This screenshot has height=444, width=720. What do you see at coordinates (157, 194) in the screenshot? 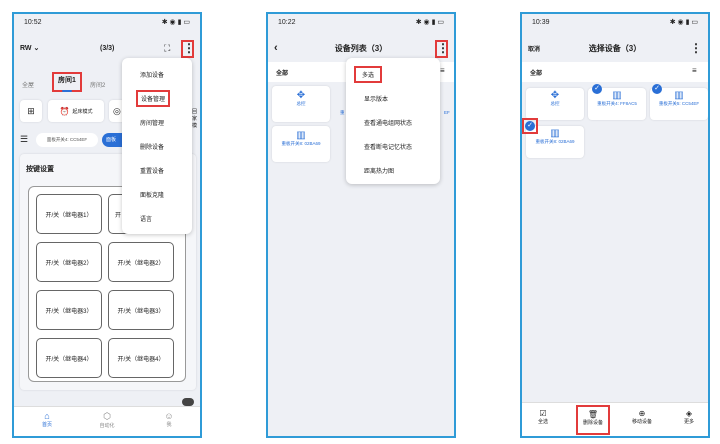
I see `menu-item-panel-clone: 面板克隆` at bounding box center [157, 194].